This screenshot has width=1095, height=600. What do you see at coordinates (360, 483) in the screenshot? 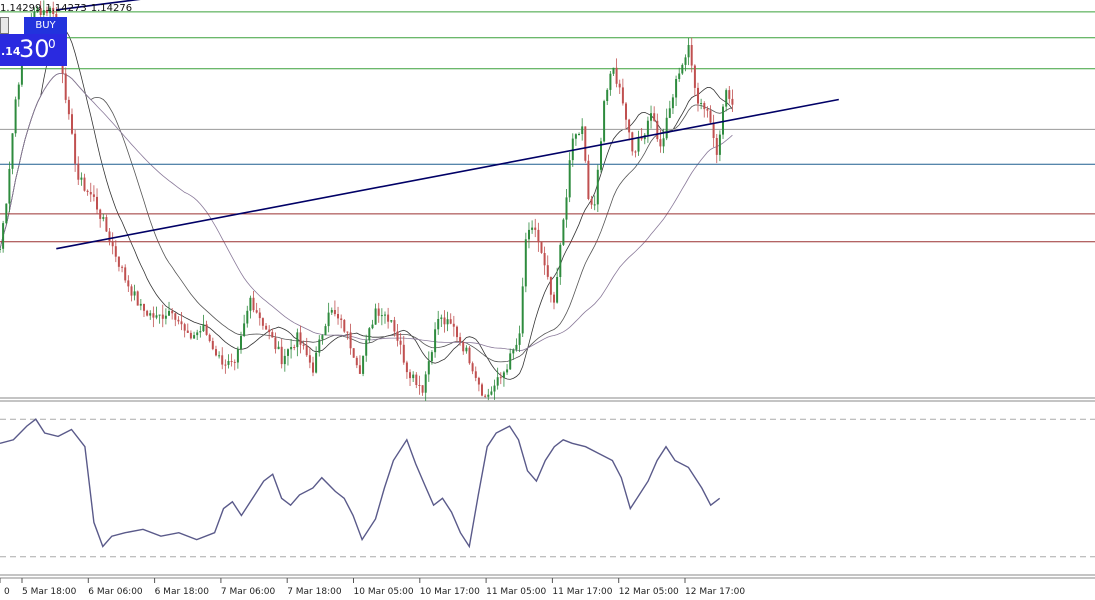
I see `rsi-line` at bounding box center [360, 483].